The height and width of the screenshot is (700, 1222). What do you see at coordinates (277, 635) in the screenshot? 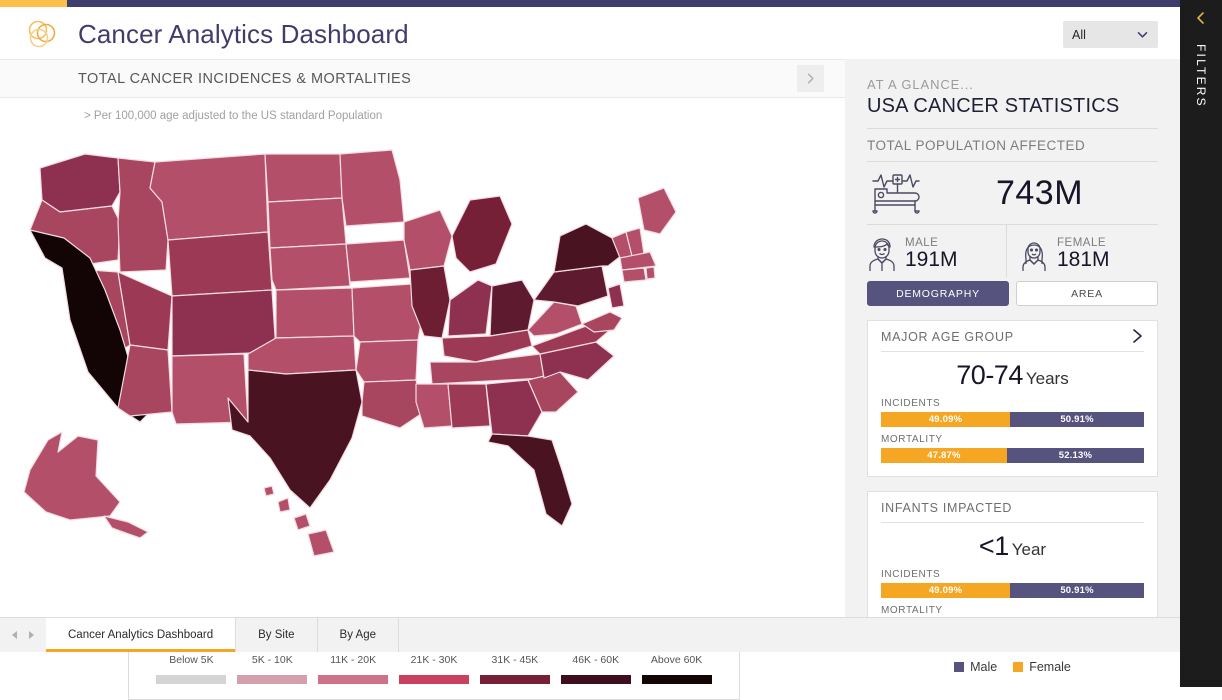
I see `tab-by-site: By Site` at bounding box center [277, 635].